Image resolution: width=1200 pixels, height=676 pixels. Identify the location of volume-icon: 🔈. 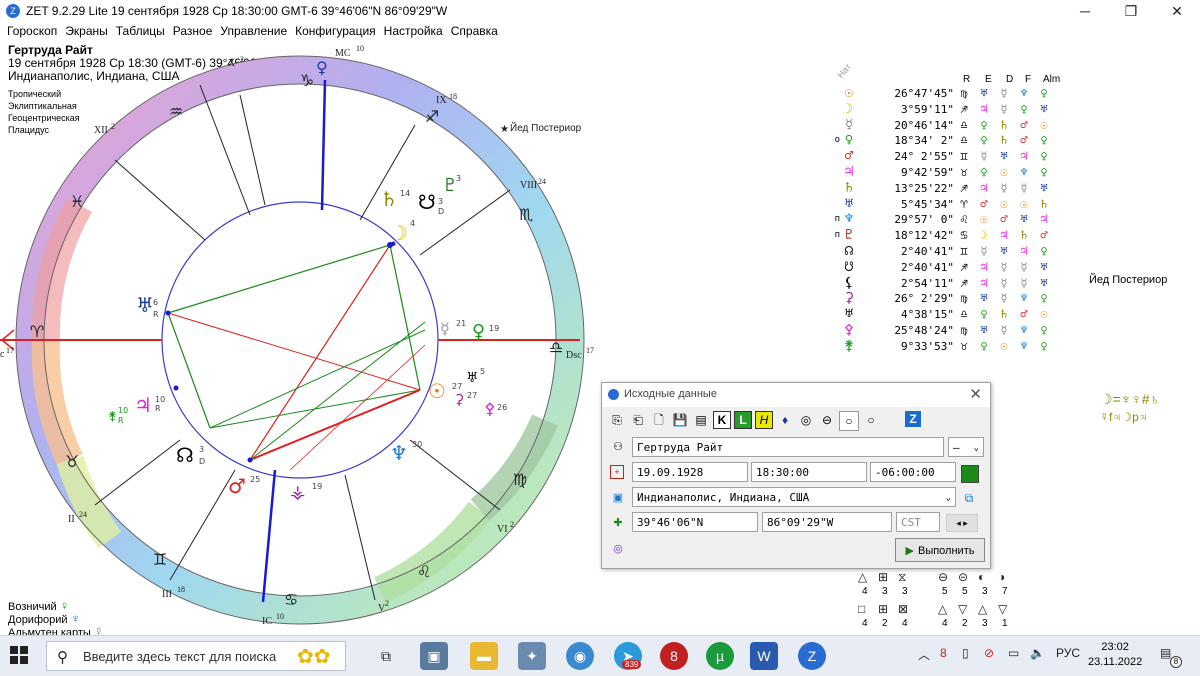
(1037, 653).